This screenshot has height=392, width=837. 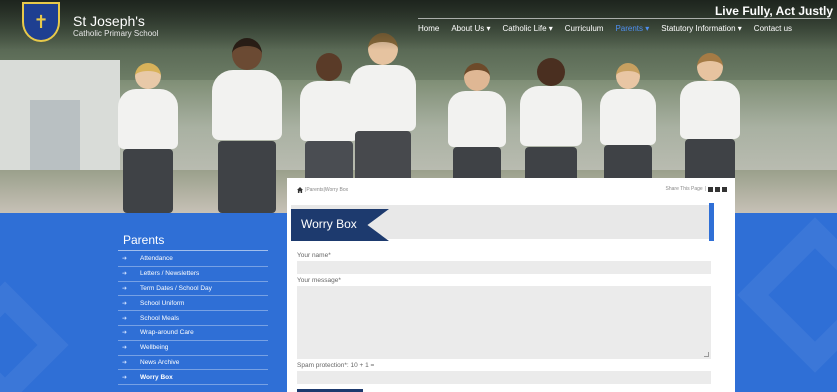 I want to click on nav-item-statutory-information: Statutory Information ▾, so click(x=701, y=28).